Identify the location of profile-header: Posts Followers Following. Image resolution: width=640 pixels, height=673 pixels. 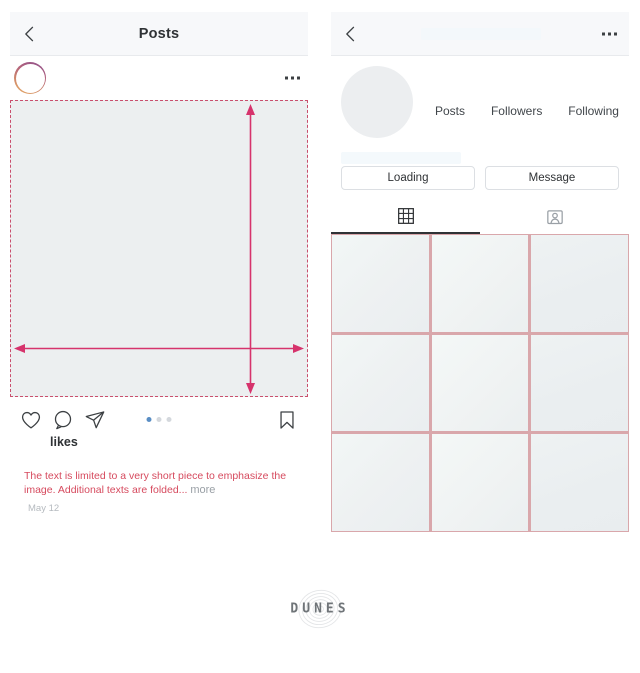
(480, 110).